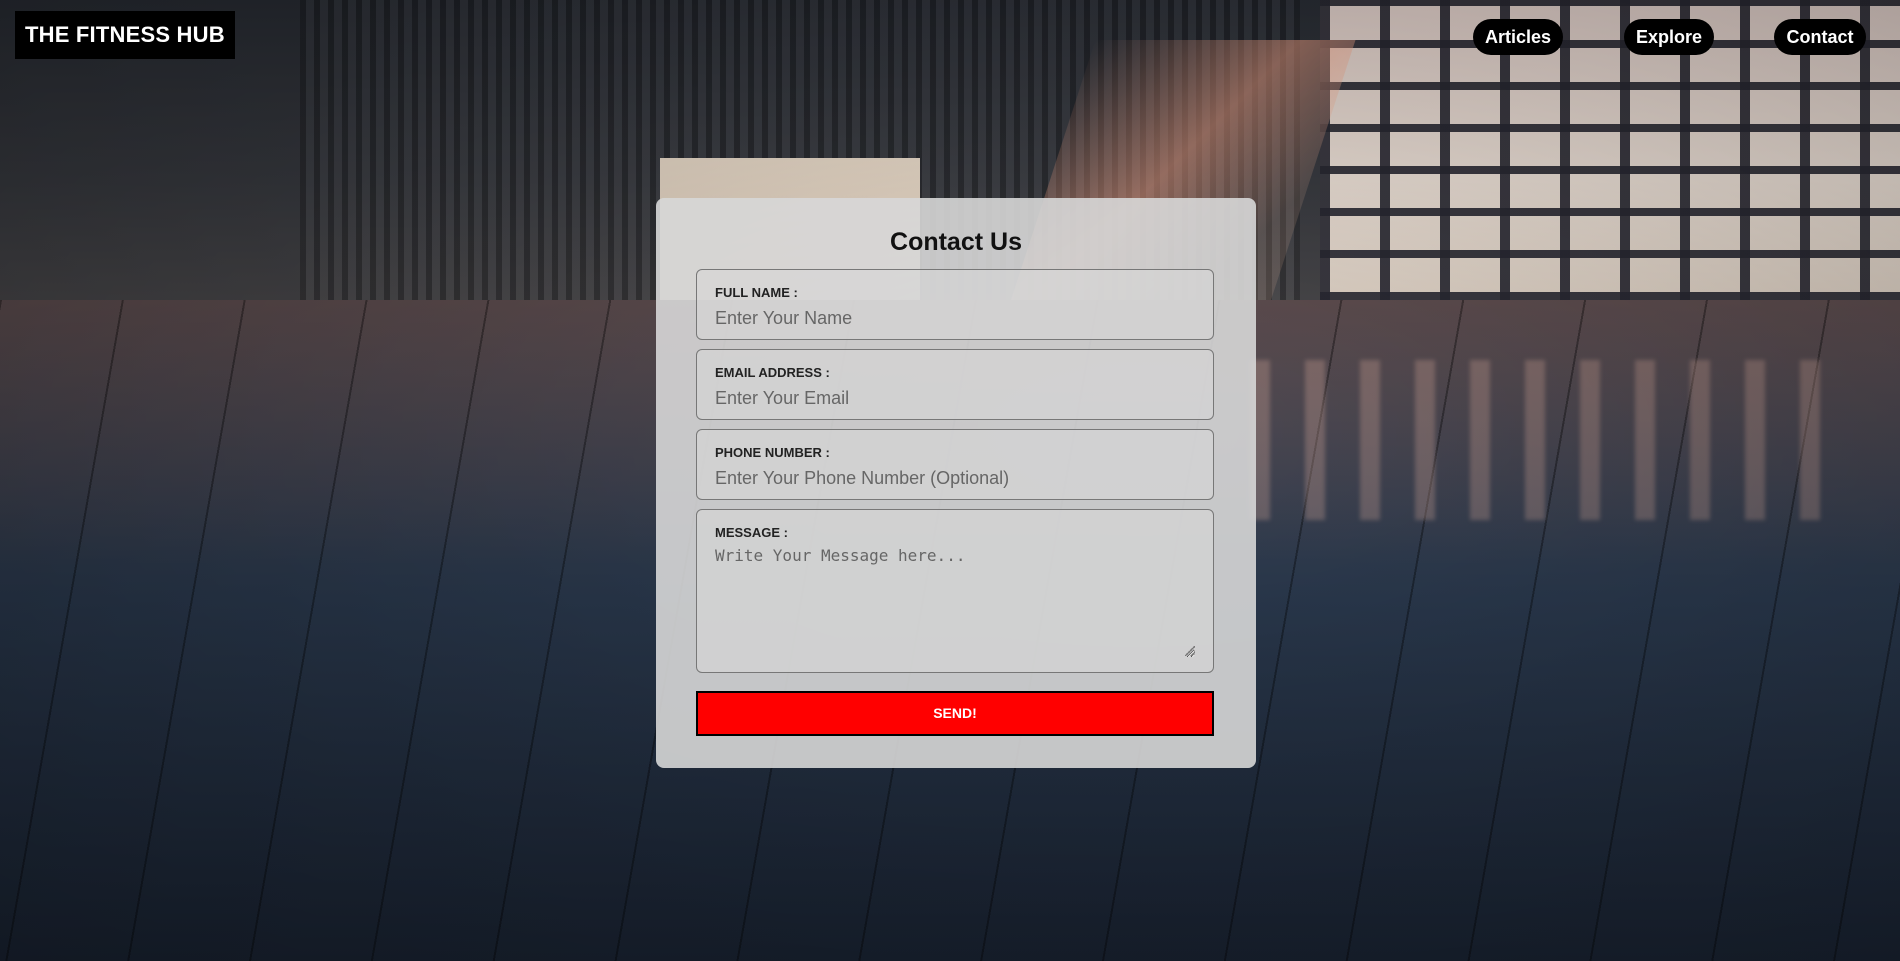  What do you see at coordinates (955, 478) in the screenshot?
I see `phone-input` at bounding box center [955, 478].